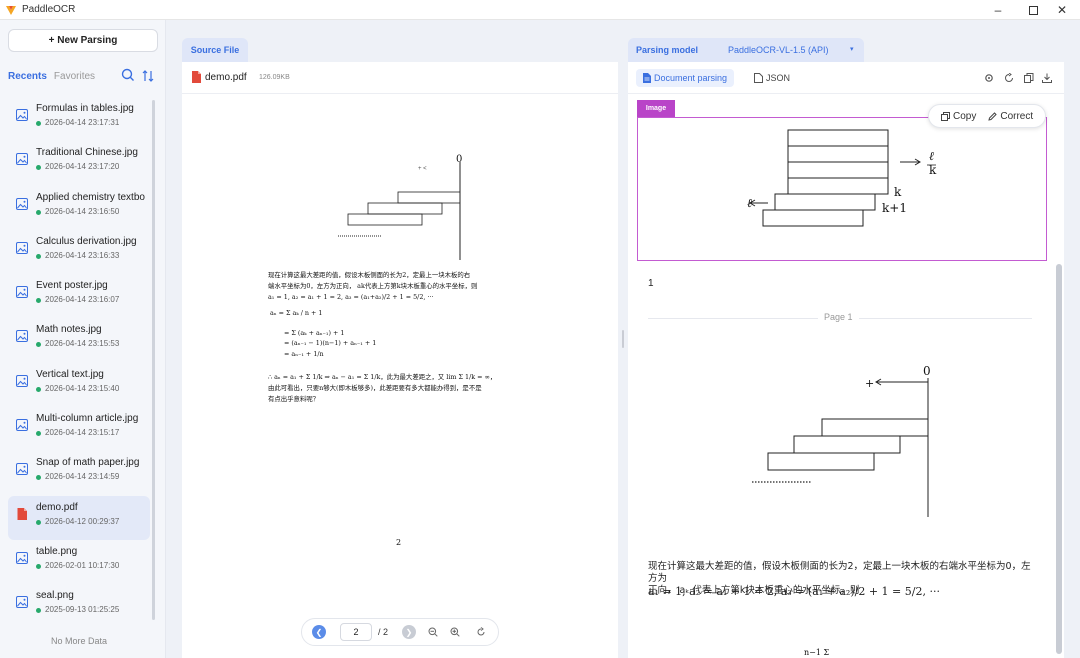 This screenshot has width=1080, height=658. What do you see at coordinates (433, 632) in the screenshot?
I see `zoom-out-icon` at bounding box center [433, 632].